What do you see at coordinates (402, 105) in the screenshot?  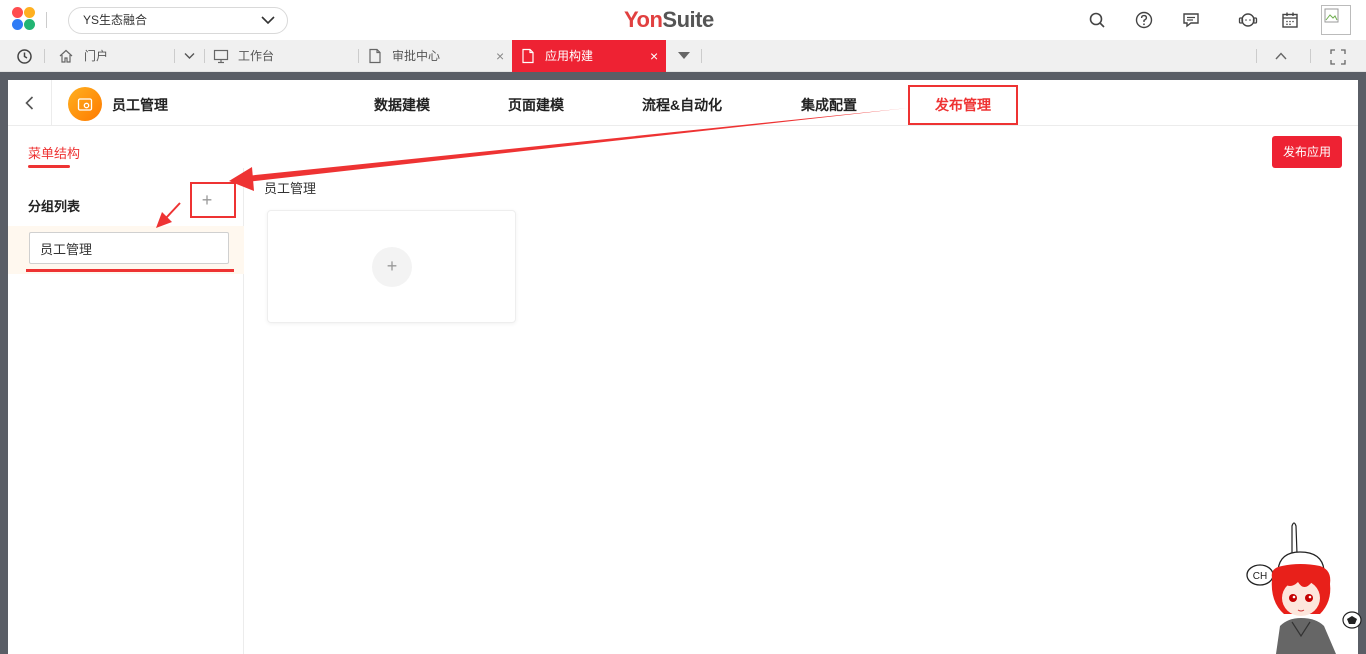 I see `nav-data-modeling: 数据建模` at bounding box center [402, 105].